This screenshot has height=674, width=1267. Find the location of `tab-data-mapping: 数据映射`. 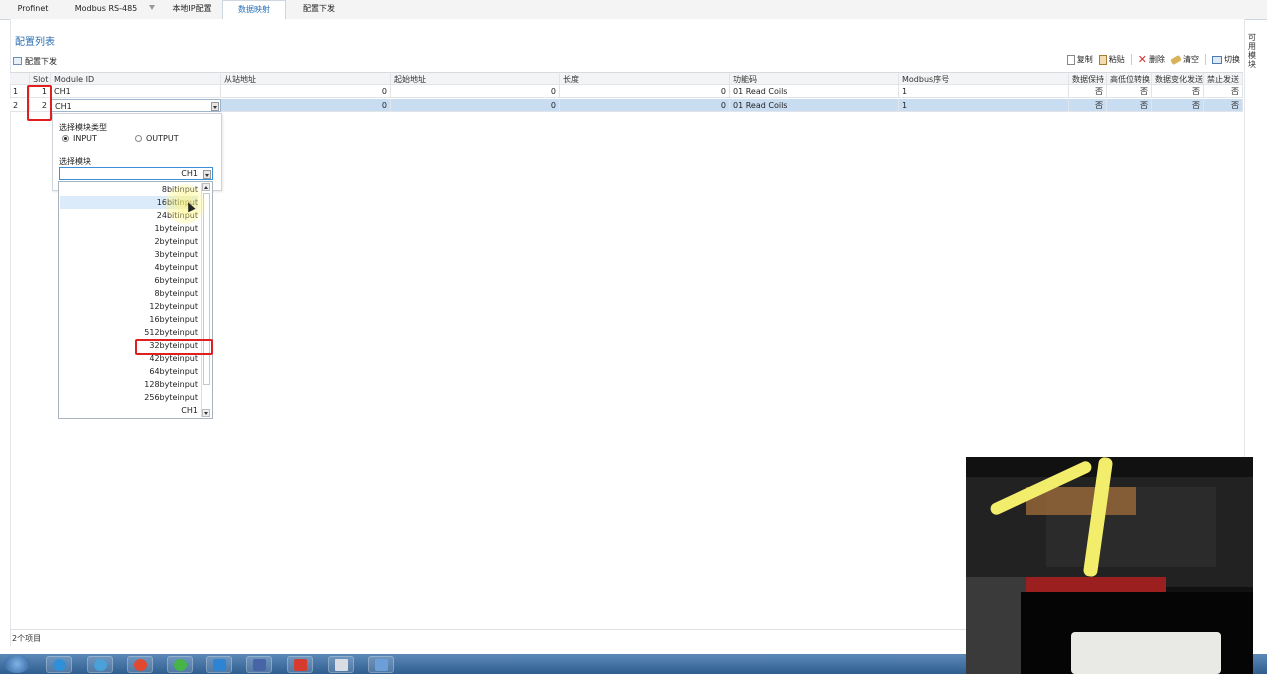

tab-data-mapping: 数据映射 is located at coordinates (254, 10).